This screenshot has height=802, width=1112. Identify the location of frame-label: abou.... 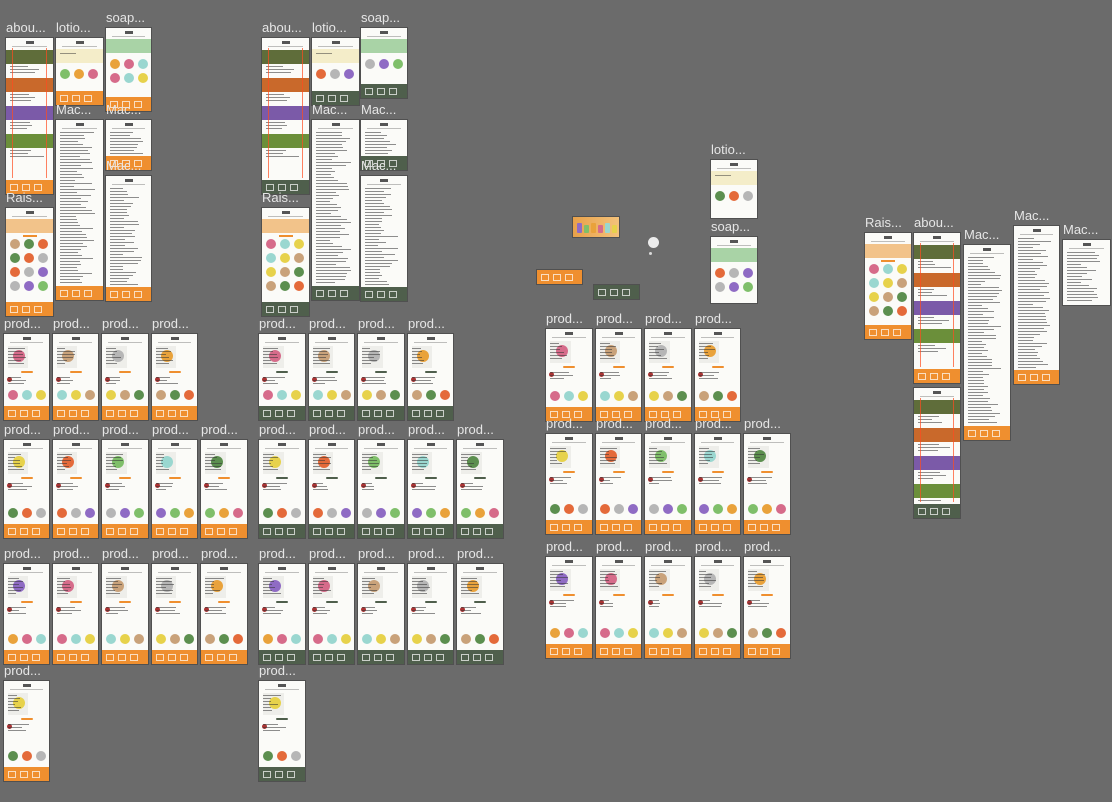
(934, 223).